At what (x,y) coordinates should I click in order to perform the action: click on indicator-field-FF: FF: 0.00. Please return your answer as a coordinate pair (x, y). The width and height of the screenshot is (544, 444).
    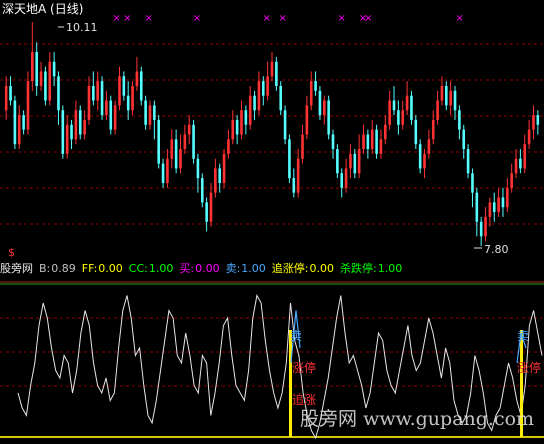
    Looking at the image, I should click on (102, 269).